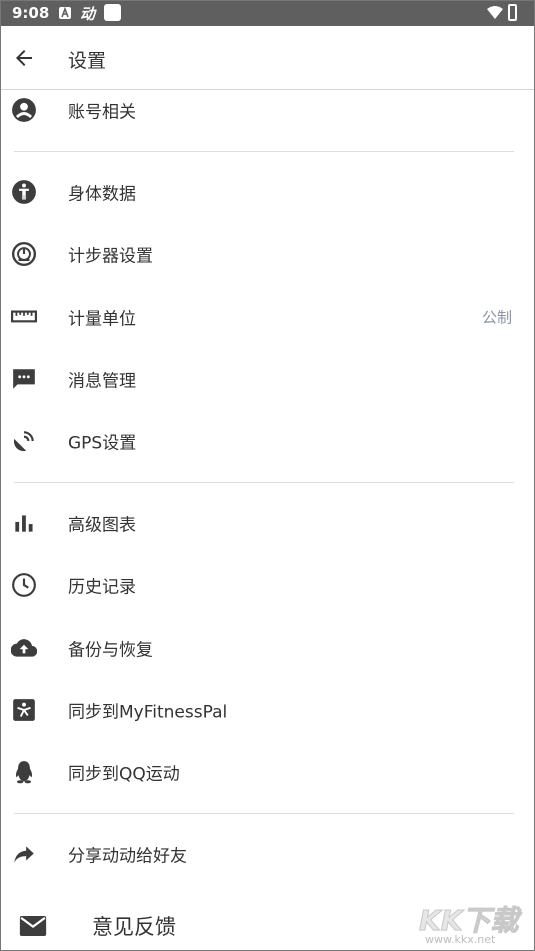 The width and height of the screenshot is (535, 951). Describe the element at coordinates (124, 774) in the screenshot. I see `settings-item-label: 同步到QQ运动` at that location.